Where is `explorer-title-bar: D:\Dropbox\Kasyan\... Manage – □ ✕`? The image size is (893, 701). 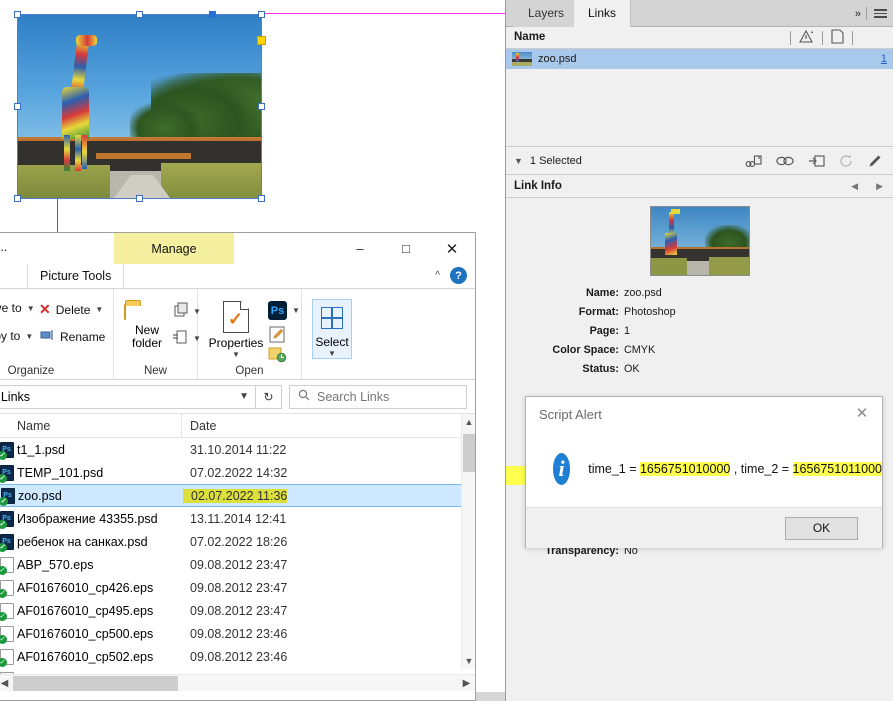
explorer-title-bar: D:\Dropbox\Kasyan\... Manage – □ ✕ is located at coordinates (237, 248).